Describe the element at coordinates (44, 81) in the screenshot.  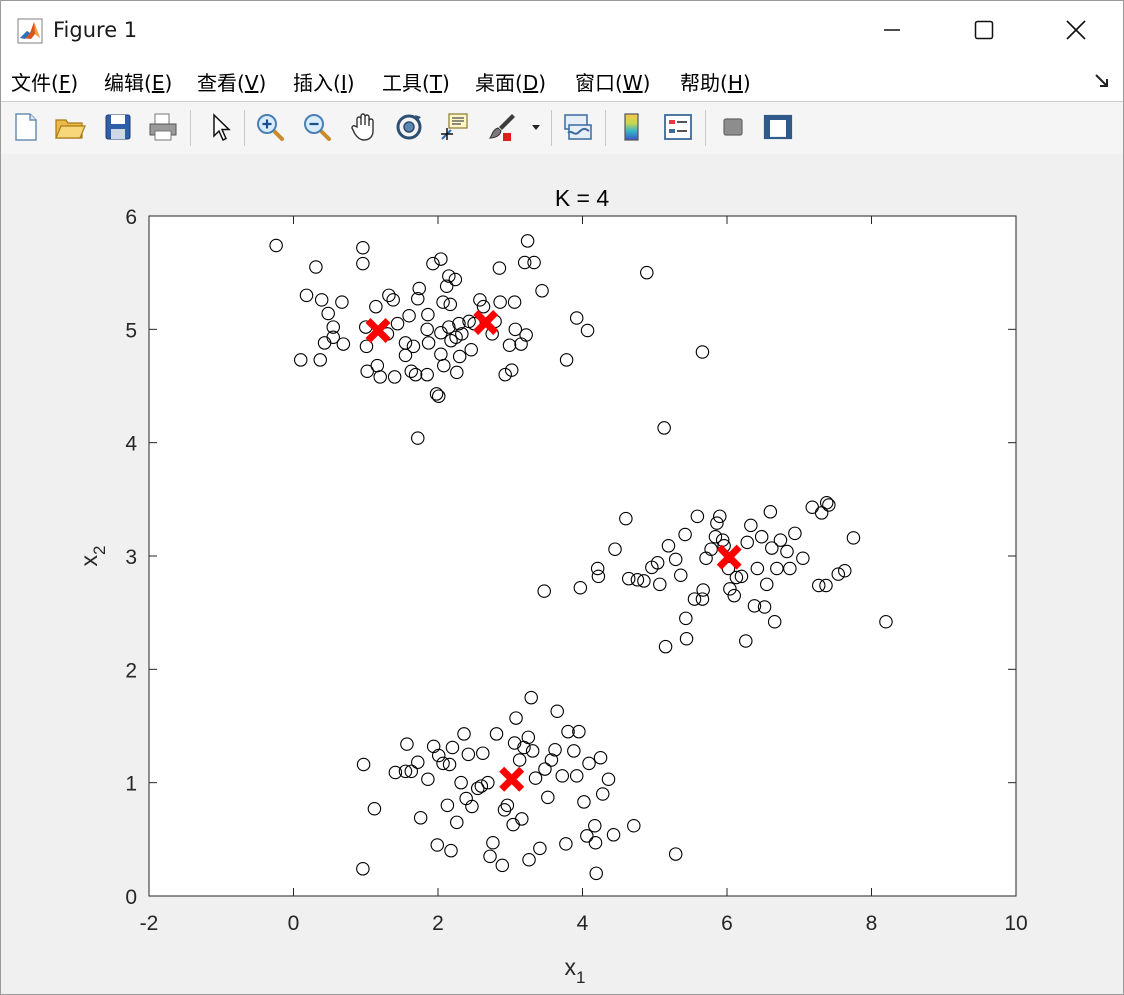
I see `menu-file: 文件(F)` at that location.